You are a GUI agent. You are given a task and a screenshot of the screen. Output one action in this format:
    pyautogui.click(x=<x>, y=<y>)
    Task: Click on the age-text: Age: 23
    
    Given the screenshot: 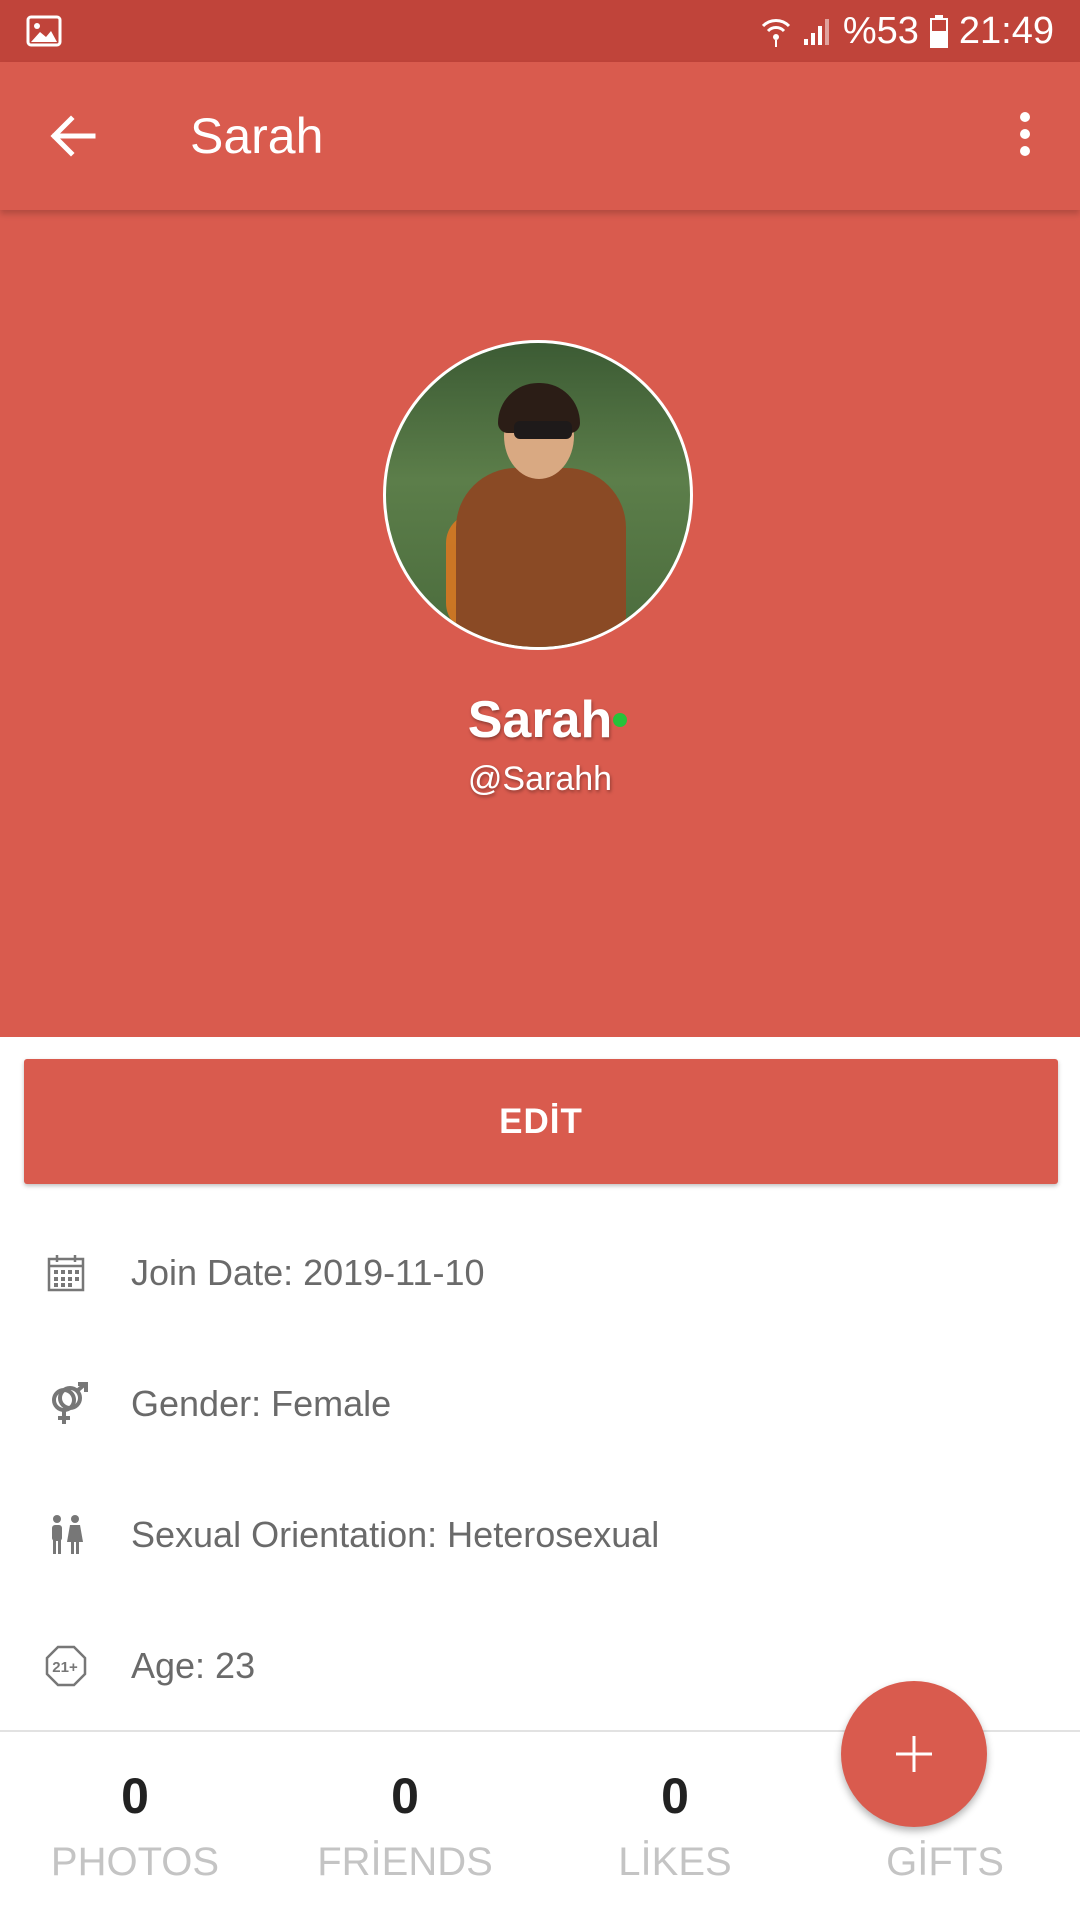 What is the action you would take?
    pyautogui.click(x=193, y=1665)
    